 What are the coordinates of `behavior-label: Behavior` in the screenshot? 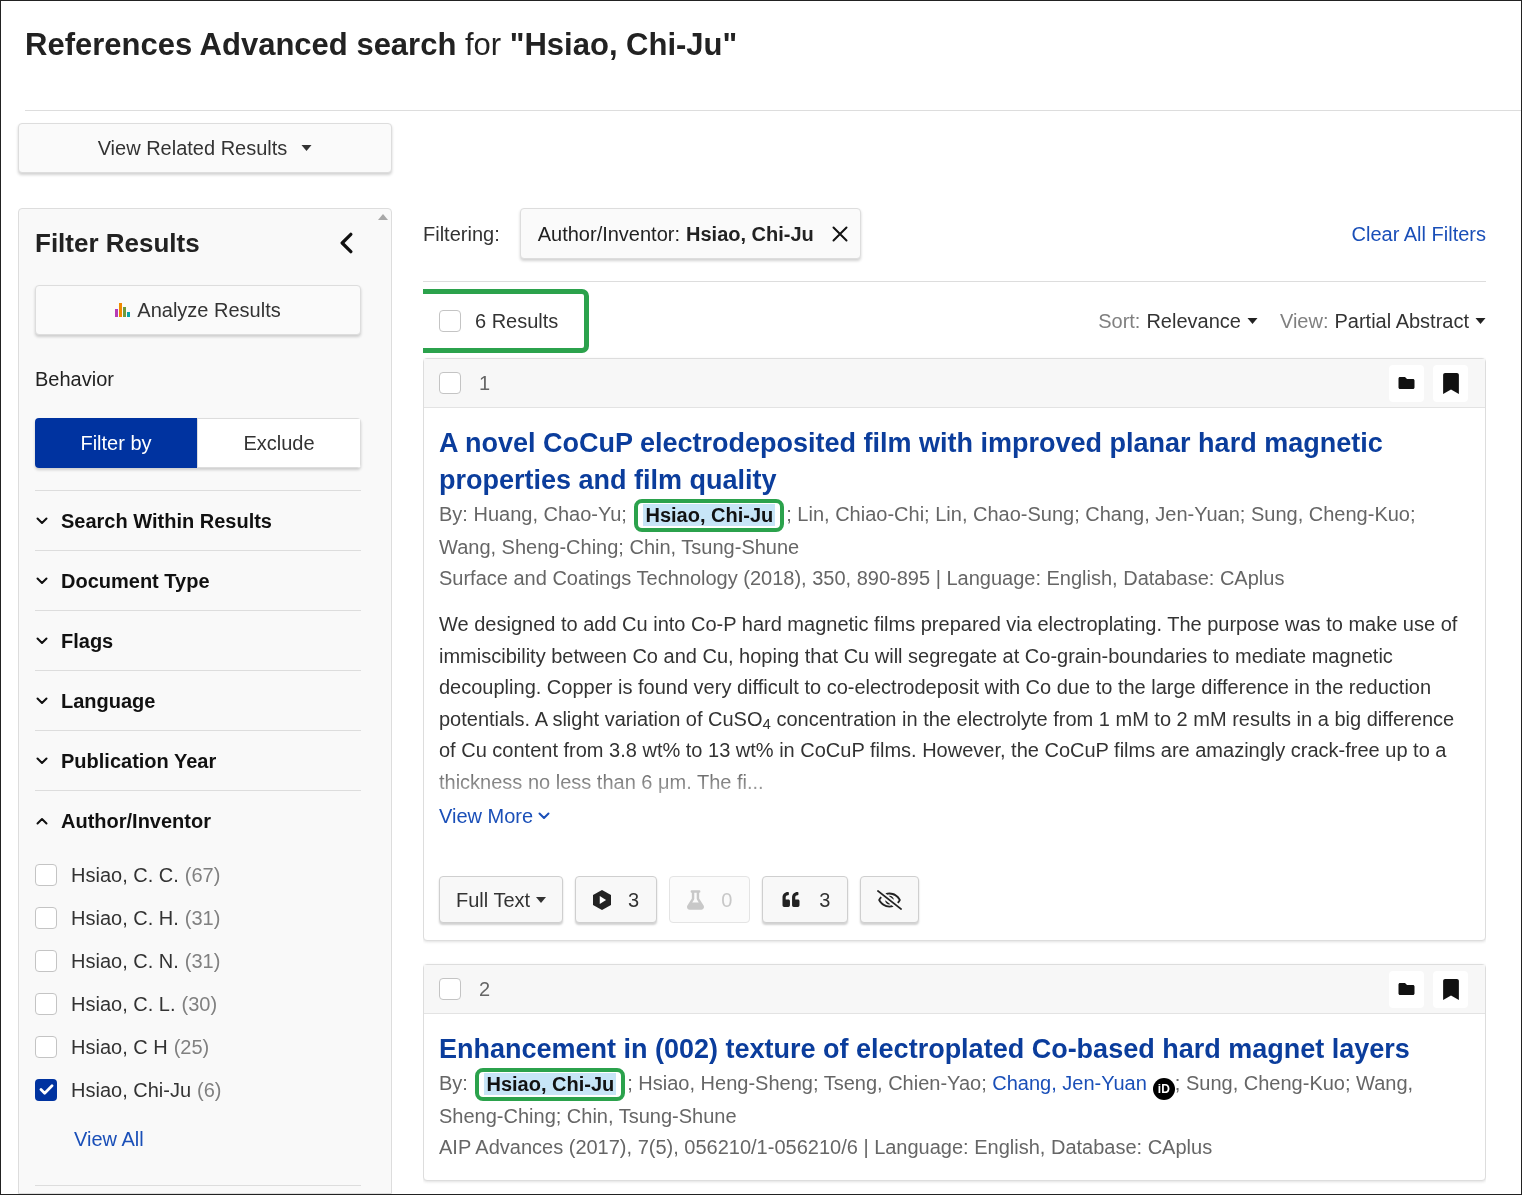 It's located at (75, 379).